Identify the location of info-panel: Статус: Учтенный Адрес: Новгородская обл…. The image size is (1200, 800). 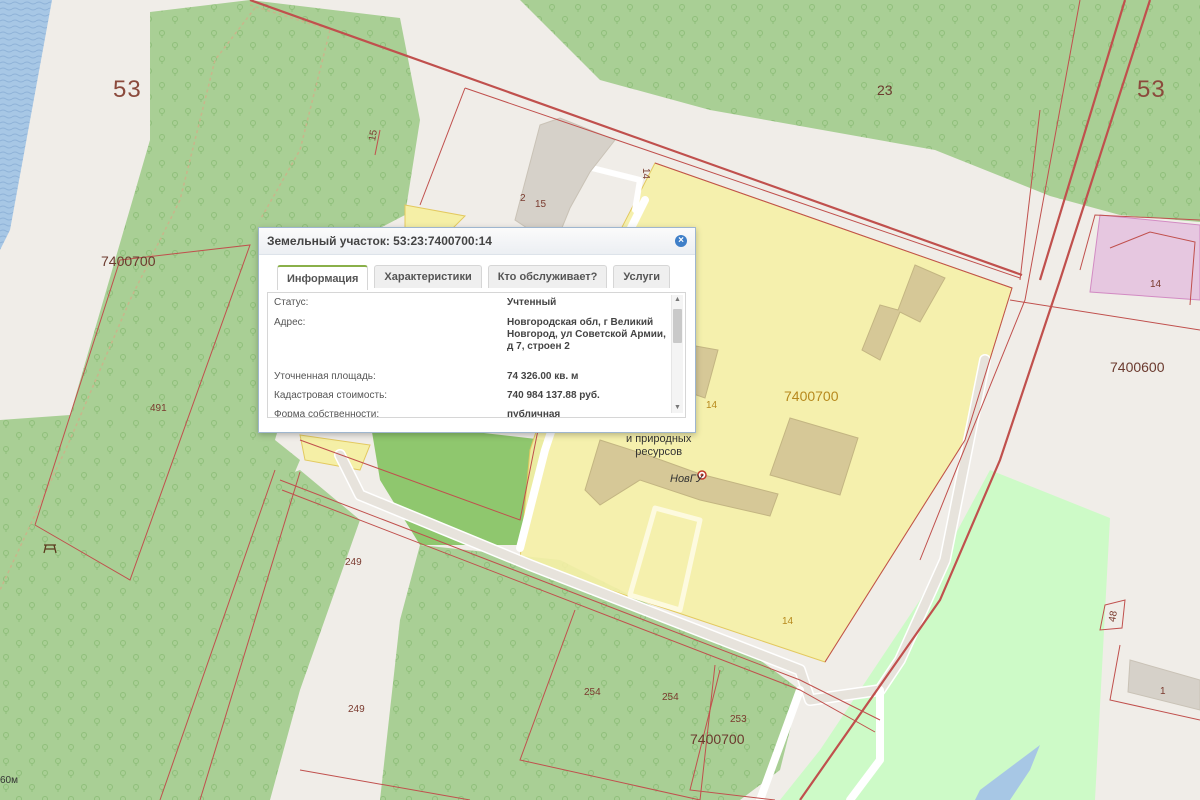
(476, 355).